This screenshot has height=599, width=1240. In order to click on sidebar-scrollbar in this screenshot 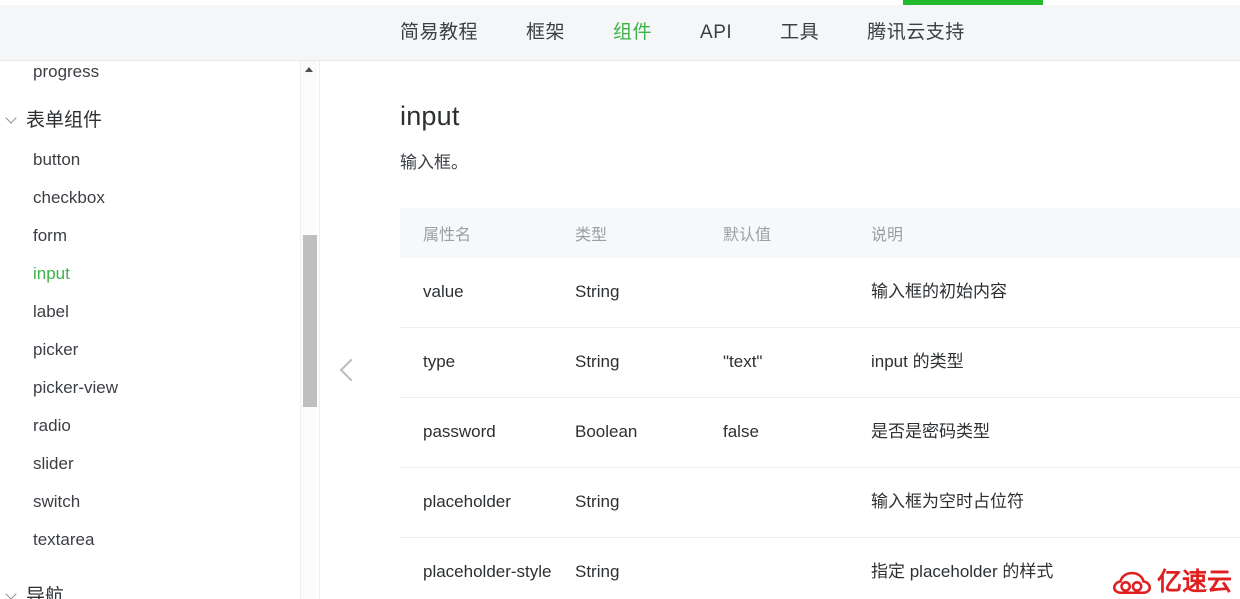, I will do `click(308, 330)`.